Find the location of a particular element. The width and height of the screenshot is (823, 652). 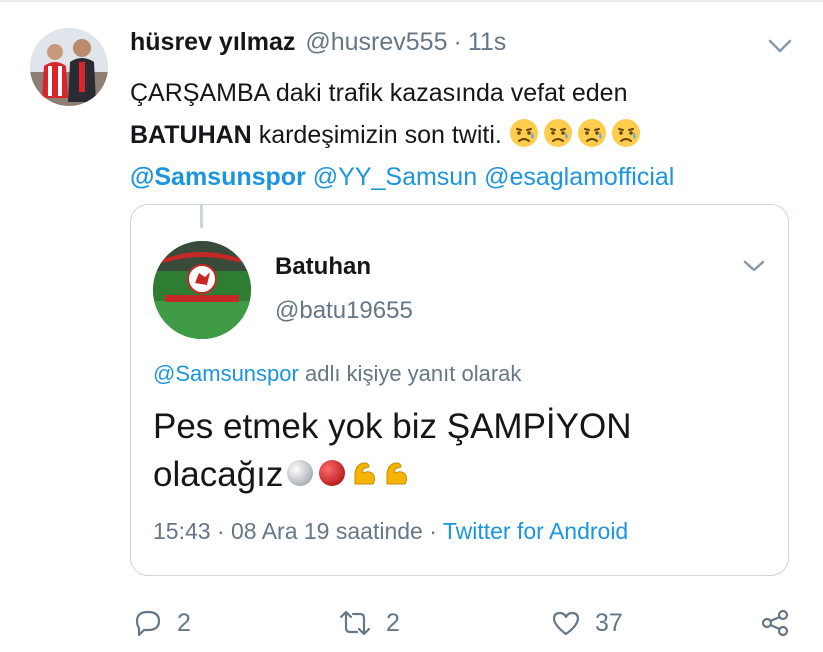

like-count: 37 is located at coordinates (609, 622).